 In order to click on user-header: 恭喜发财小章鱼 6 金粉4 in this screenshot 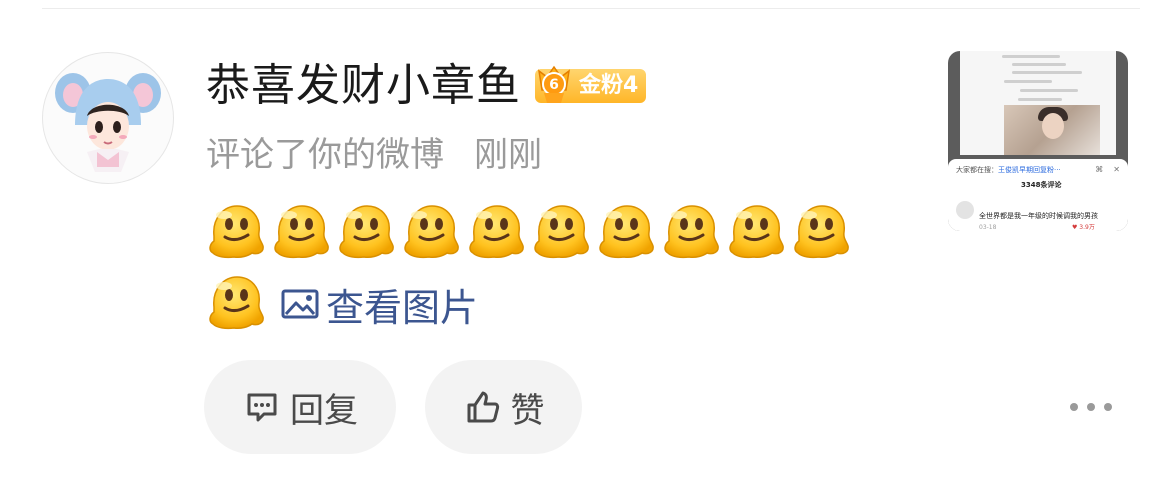, I will do `click(426, 86)`.